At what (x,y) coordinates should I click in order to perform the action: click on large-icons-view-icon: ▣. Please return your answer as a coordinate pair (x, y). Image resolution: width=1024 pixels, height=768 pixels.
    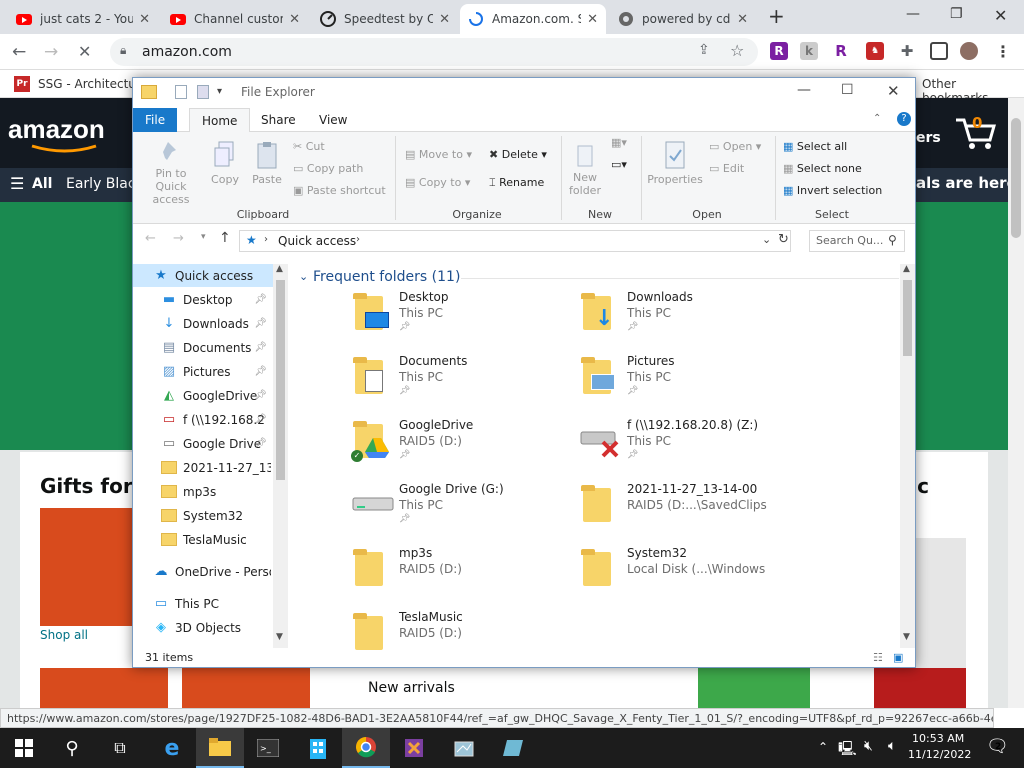
    Looking at the image, I should click on (898, 657).